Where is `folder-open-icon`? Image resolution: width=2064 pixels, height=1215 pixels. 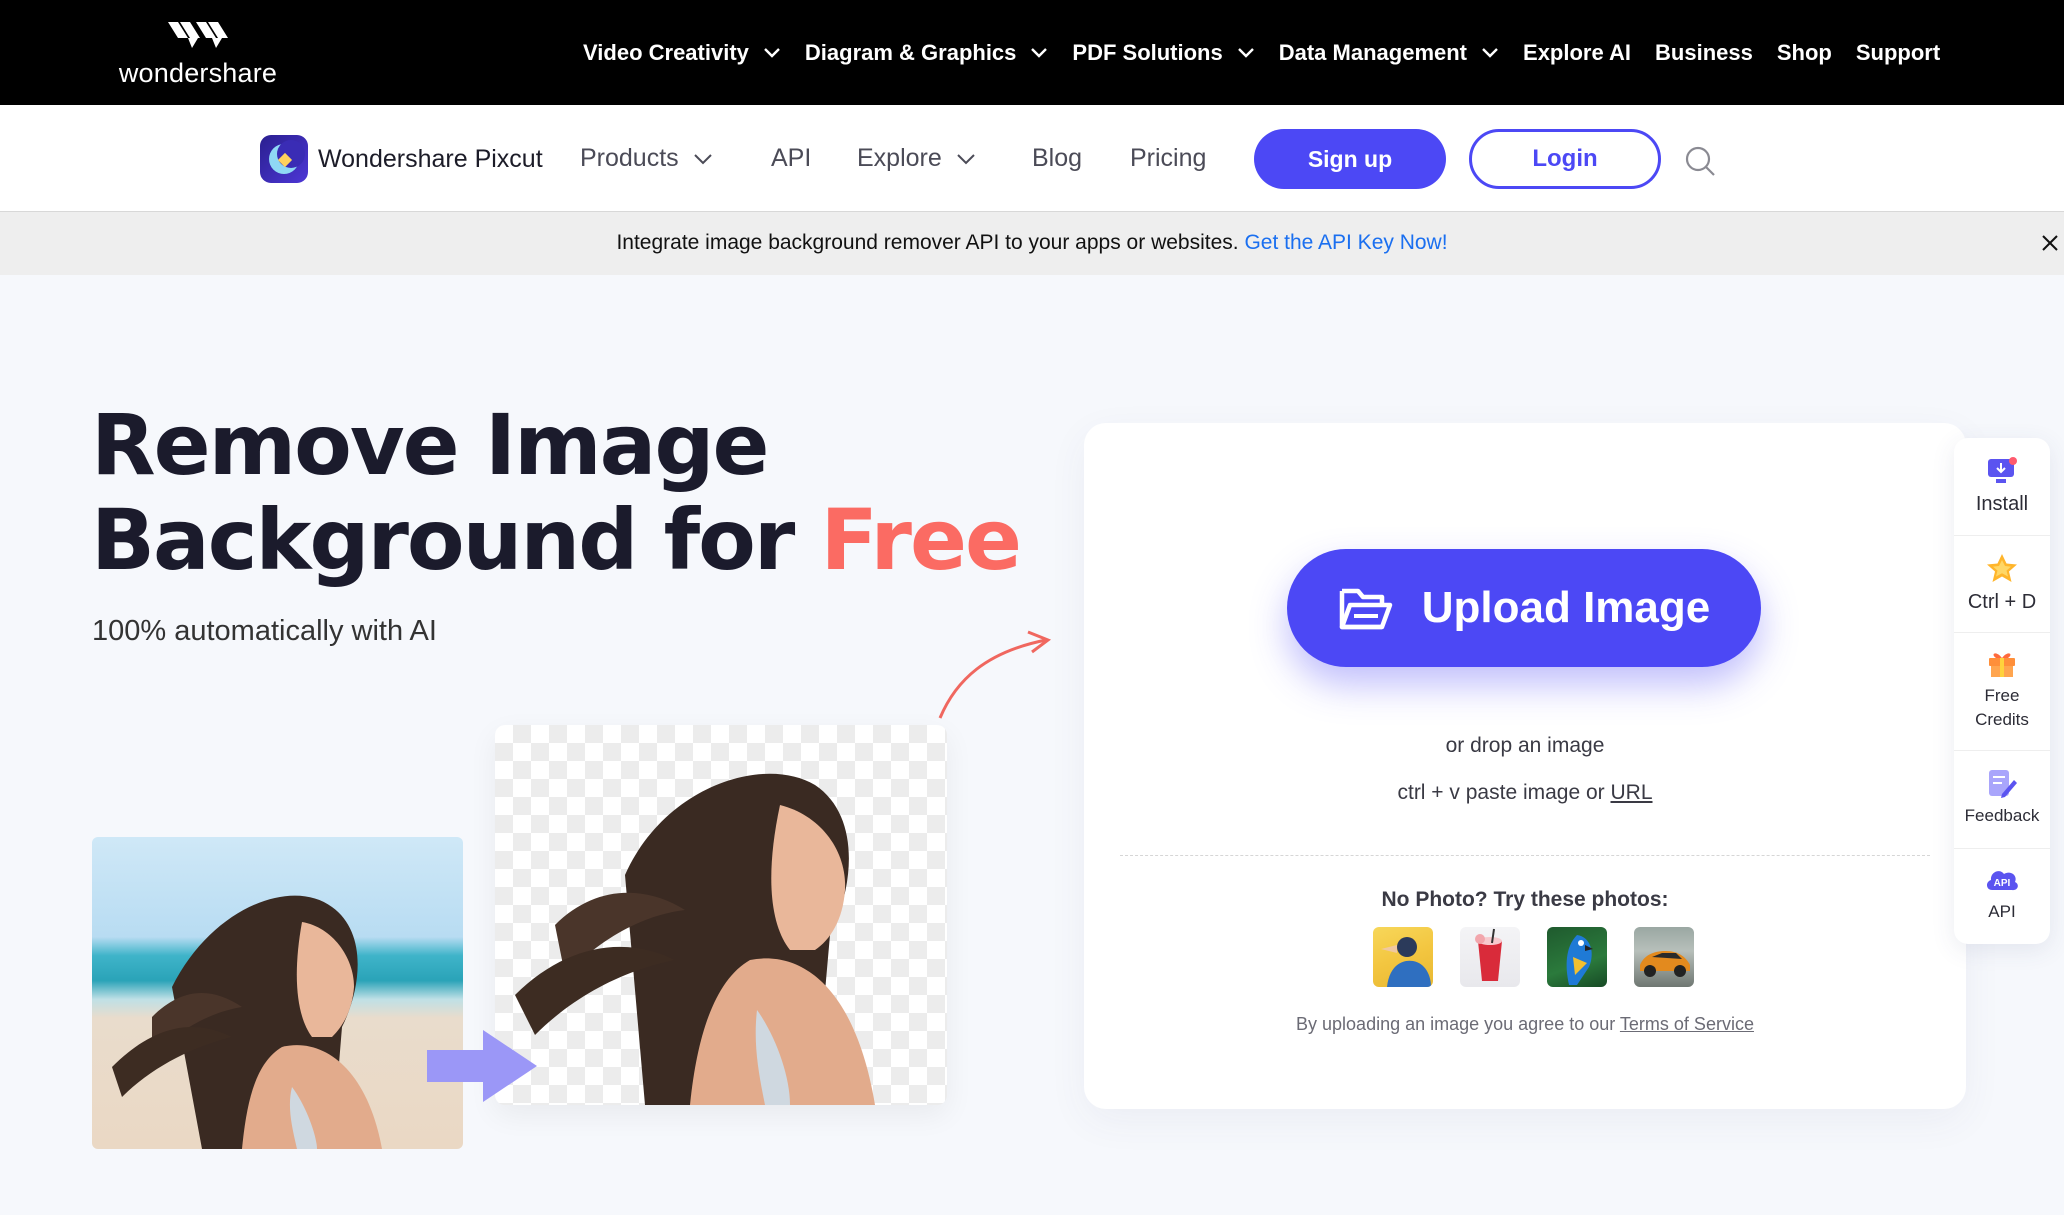
folder-open-icon is located at coordinates (1365, 609).